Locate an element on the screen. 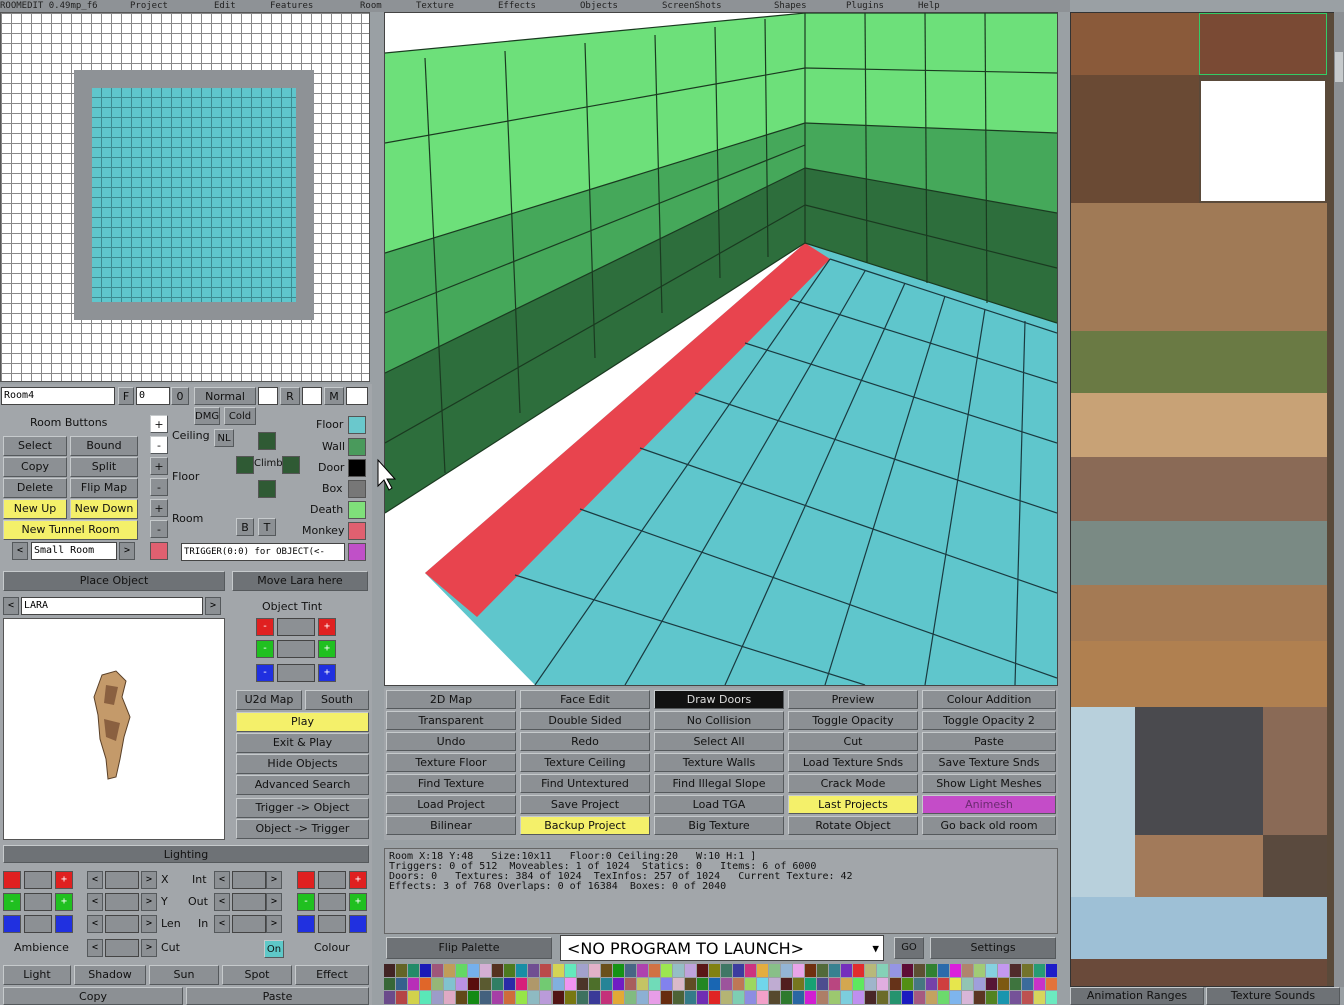 This screenshot has height=1005, width=1344. animation-ranges-button: Animation Ranges is located at coordinates (1137, 996).